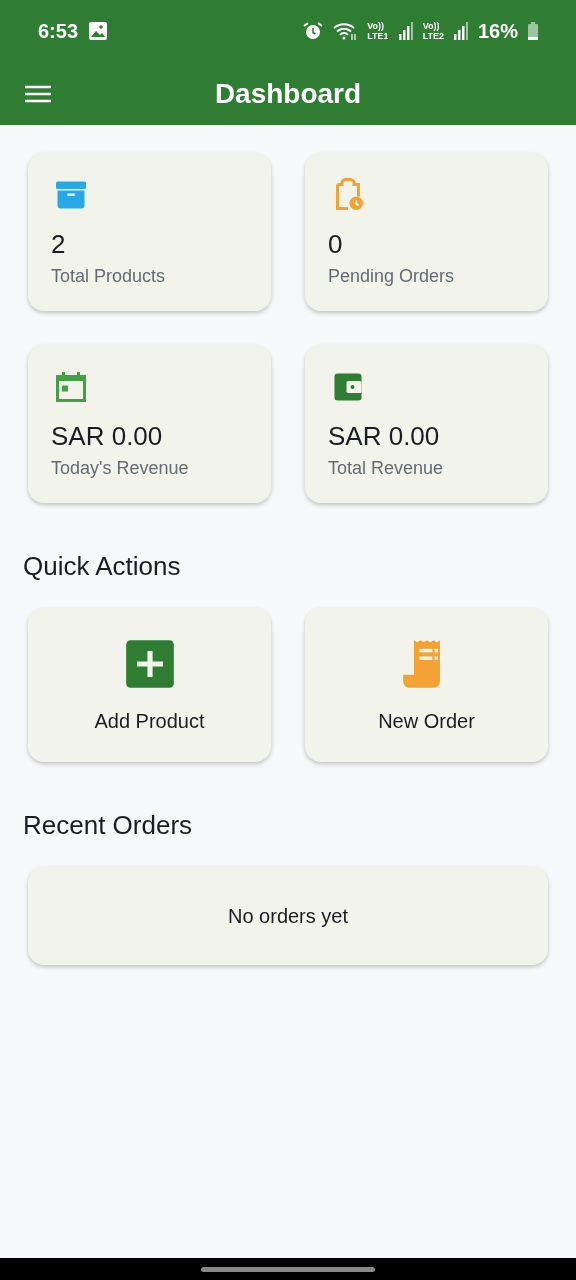  What do you see at coordinates (288, 1269) in the screenshot?
I see `home-handle` at bounding box center [288, 1269].